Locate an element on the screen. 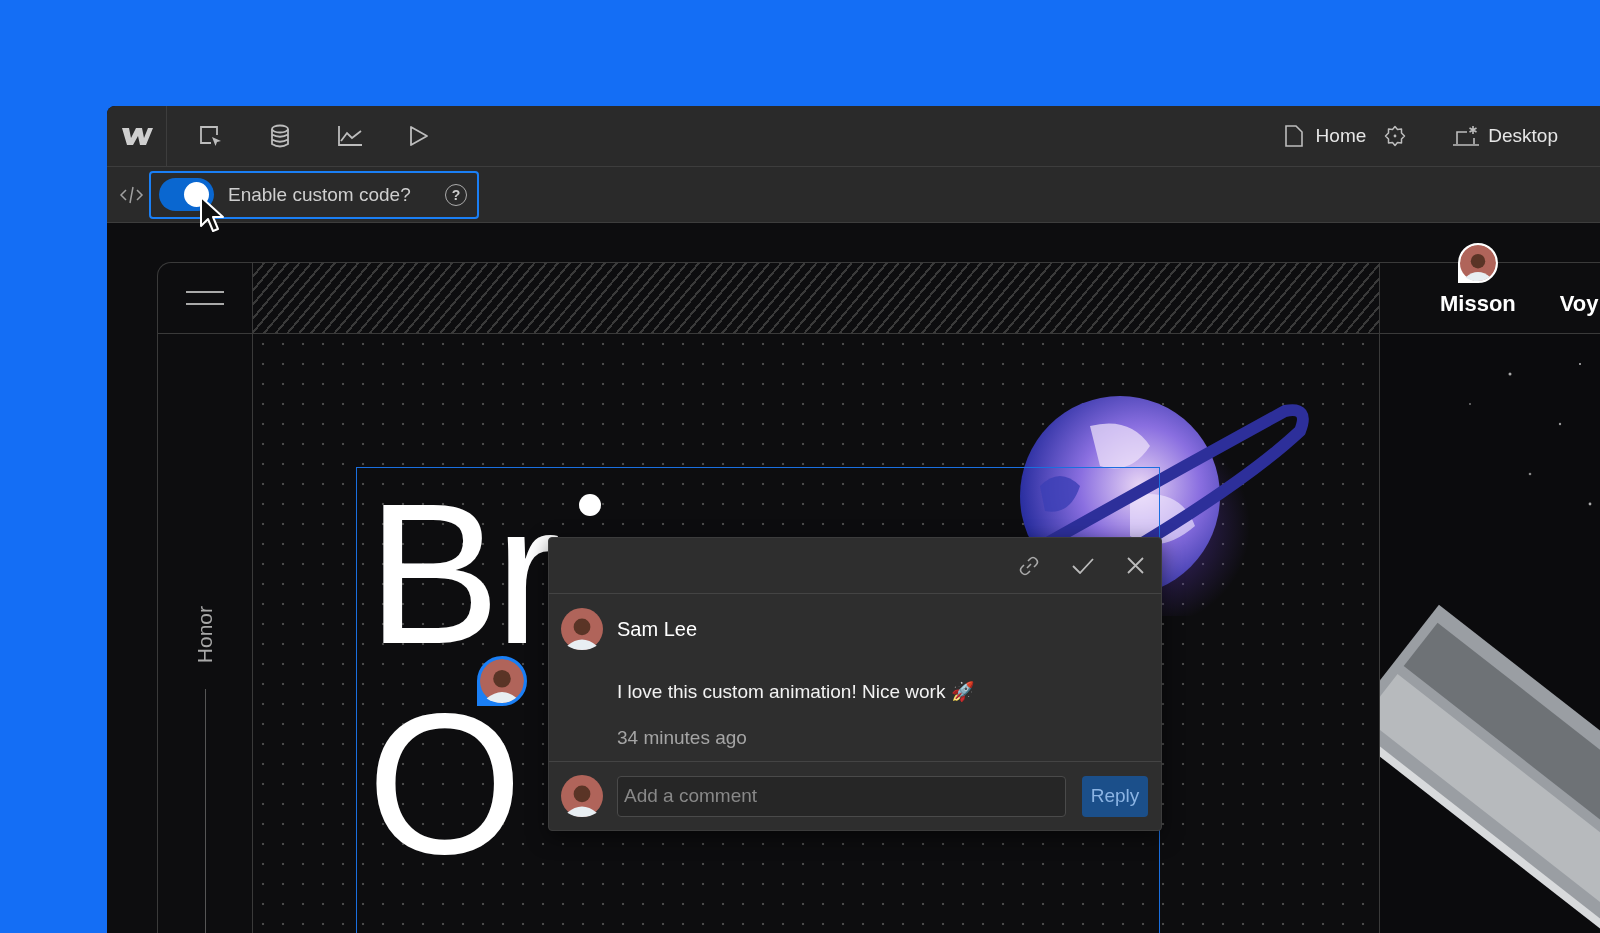 Image resolution: width=1600 pixels, height=933 pixels. side-label: Honor is located at coordinates (205, 635).